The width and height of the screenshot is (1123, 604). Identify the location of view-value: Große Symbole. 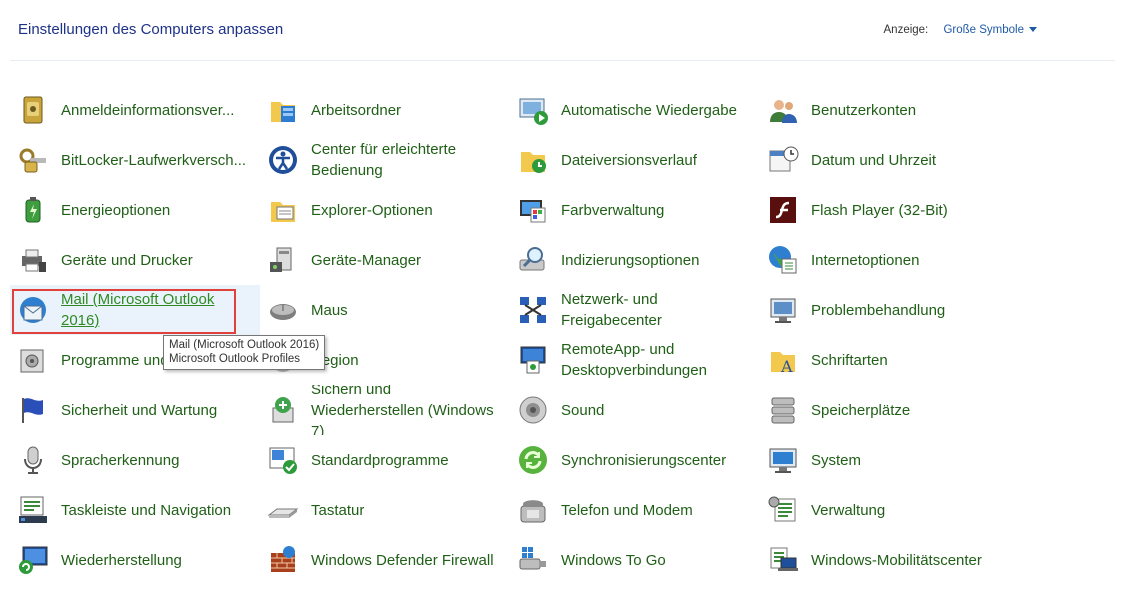
(983, 30).